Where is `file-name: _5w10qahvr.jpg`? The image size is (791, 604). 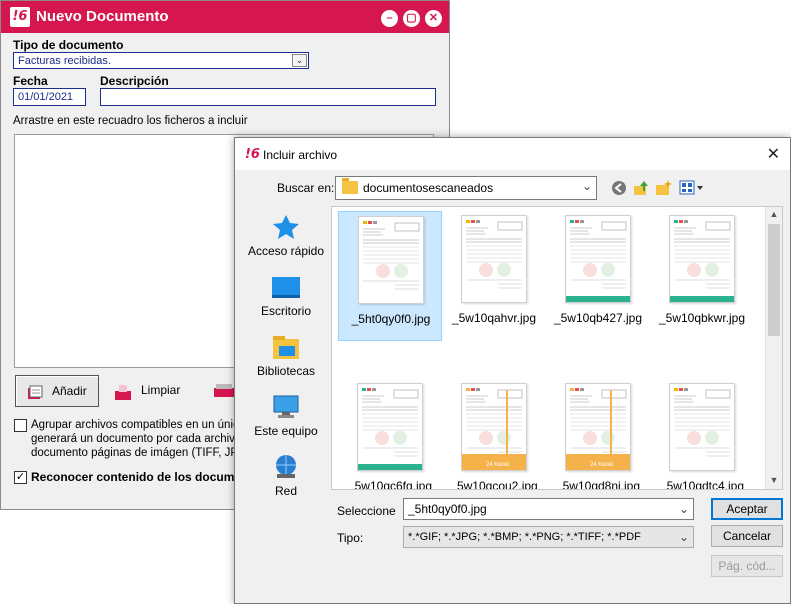
file-name: _5w10qahvr.jpg is located at coordinates (494, 318).